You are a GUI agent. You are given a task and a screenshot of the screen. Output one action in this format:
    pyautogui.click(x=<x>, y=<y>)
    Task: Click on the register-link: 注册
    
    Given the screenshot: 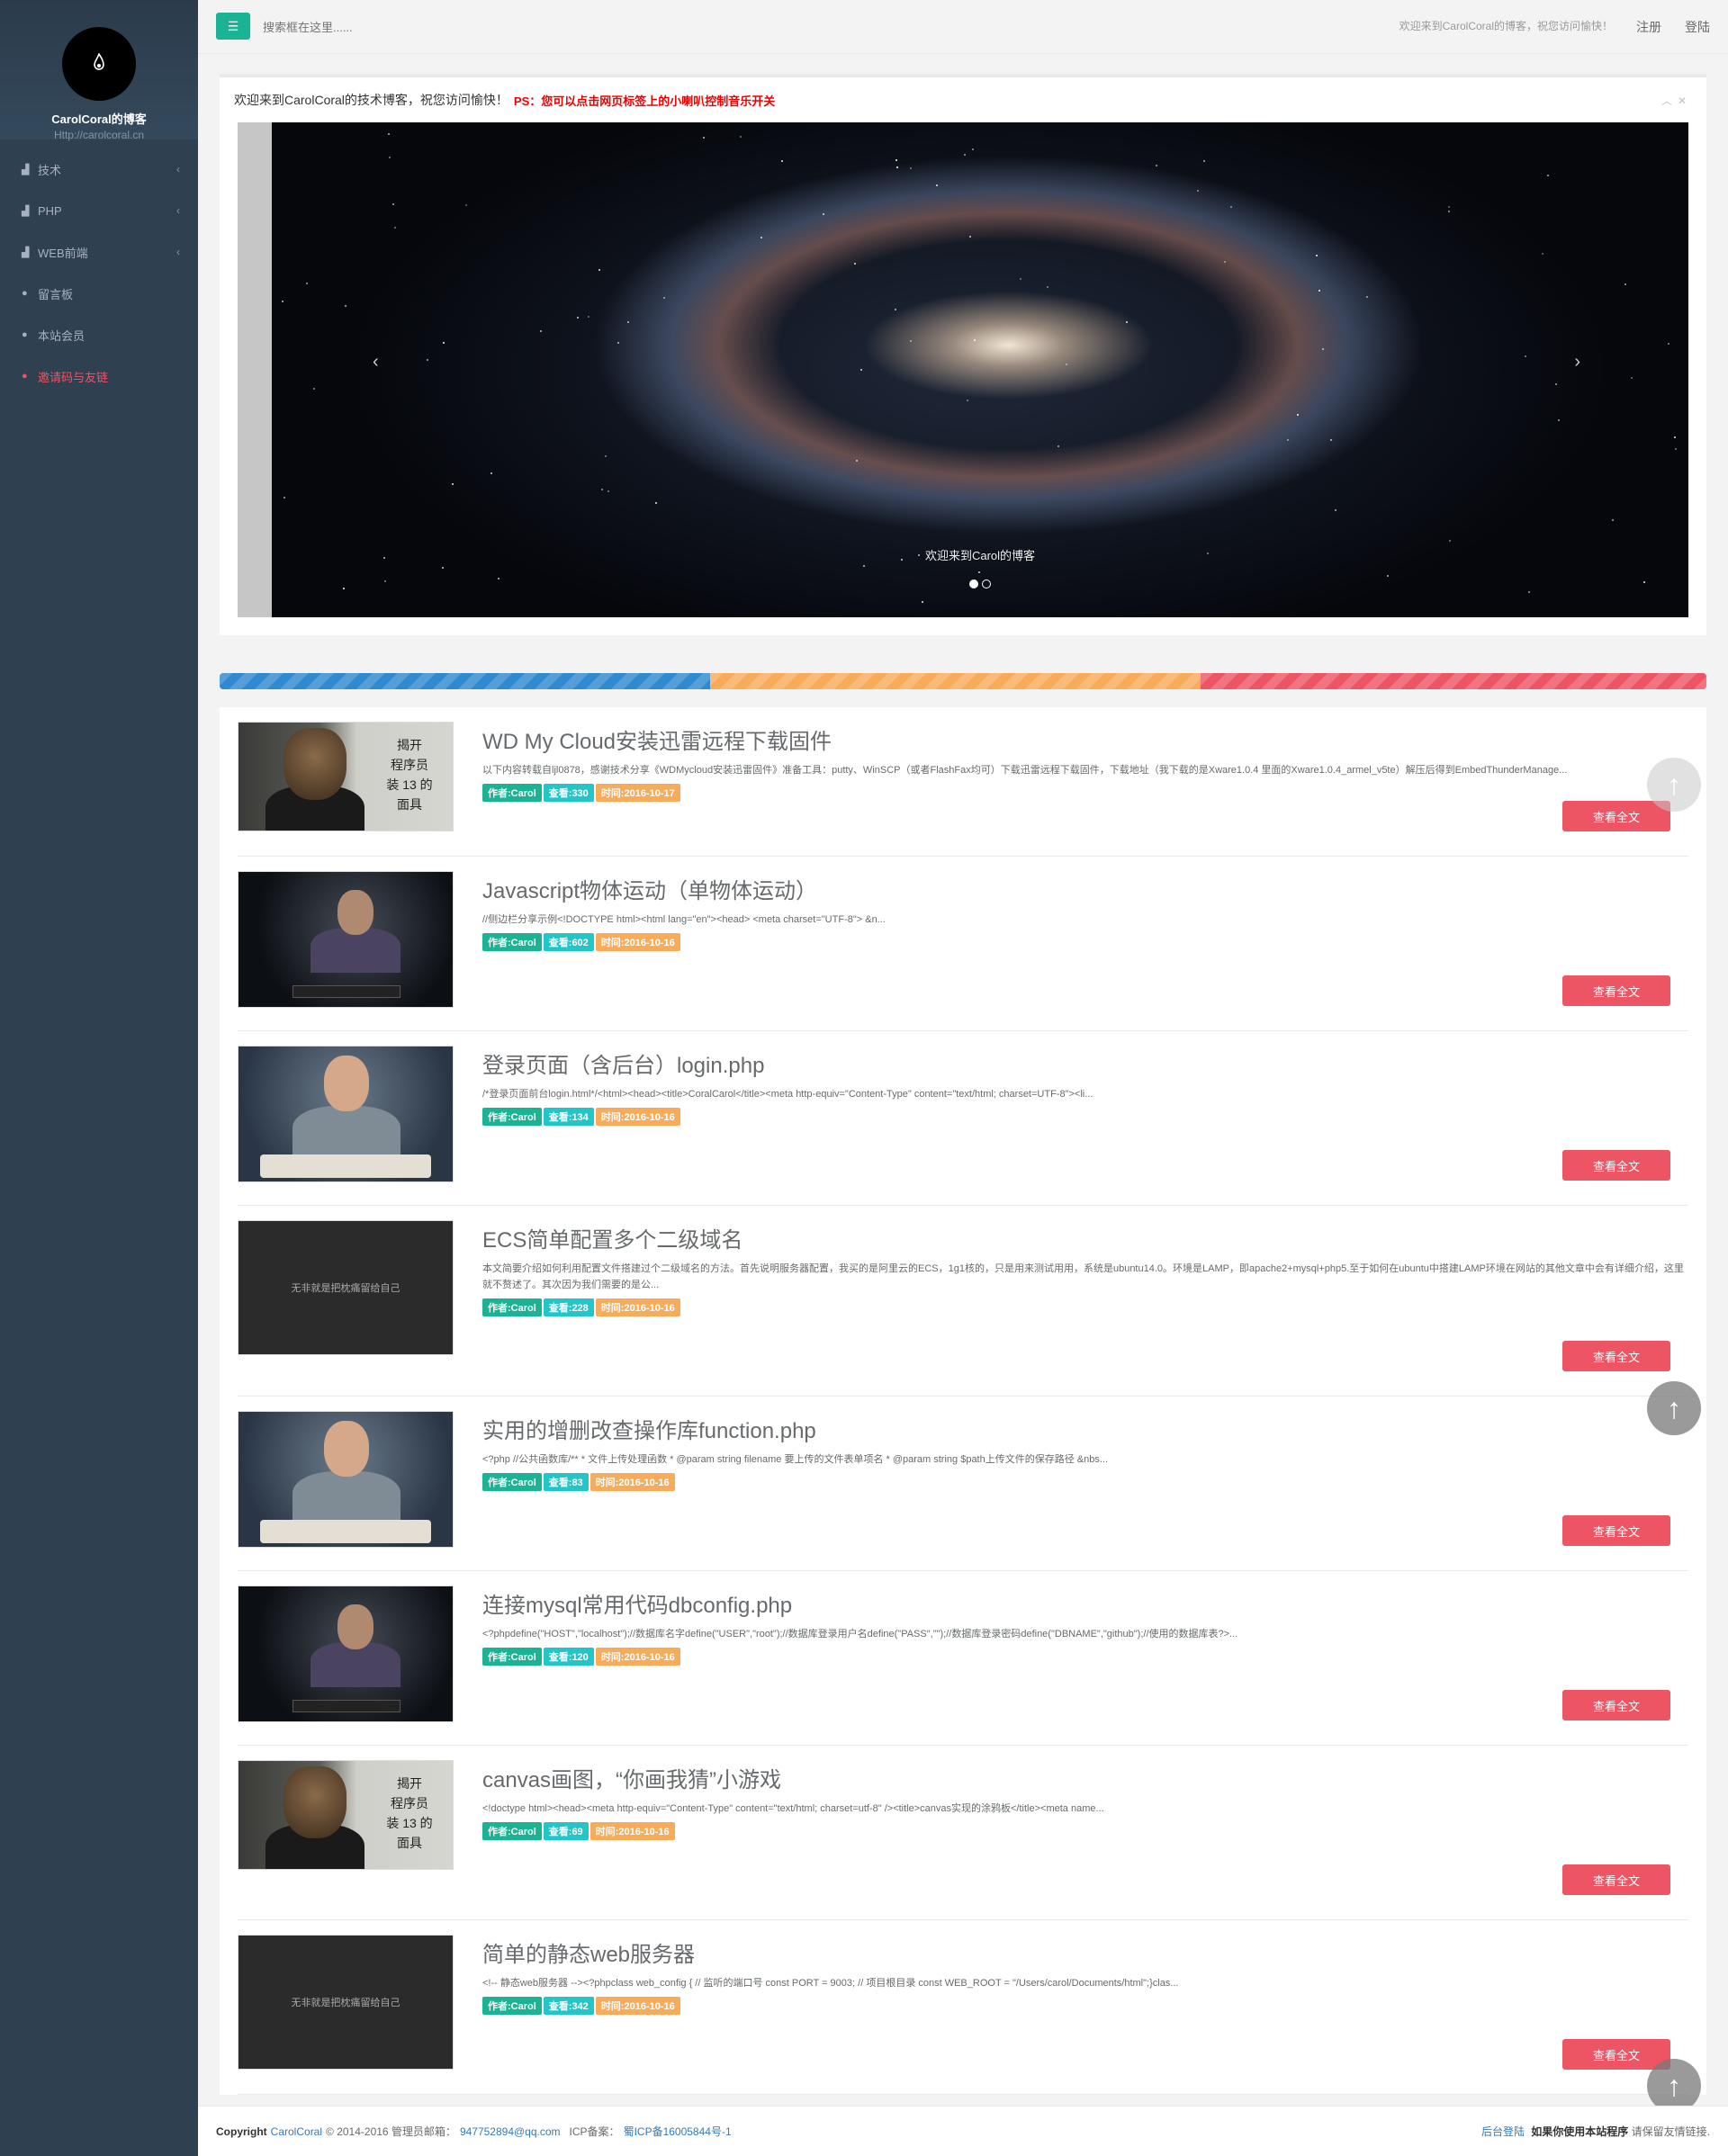 What is the action you would take?
    pyautogui.click(x=1648, y=27)
    